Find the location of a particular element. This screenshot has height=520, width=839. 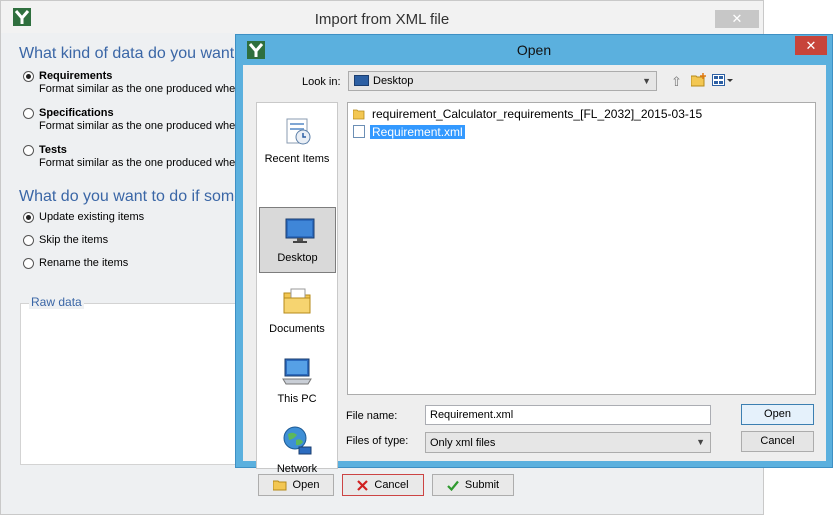

place-recent-items: Recent Items is located at coordinates (297, 142).